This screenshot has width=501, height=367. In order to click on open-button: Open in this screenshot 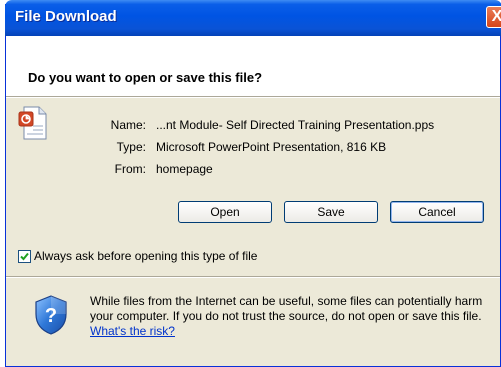, I will do `click(225, 212)`.